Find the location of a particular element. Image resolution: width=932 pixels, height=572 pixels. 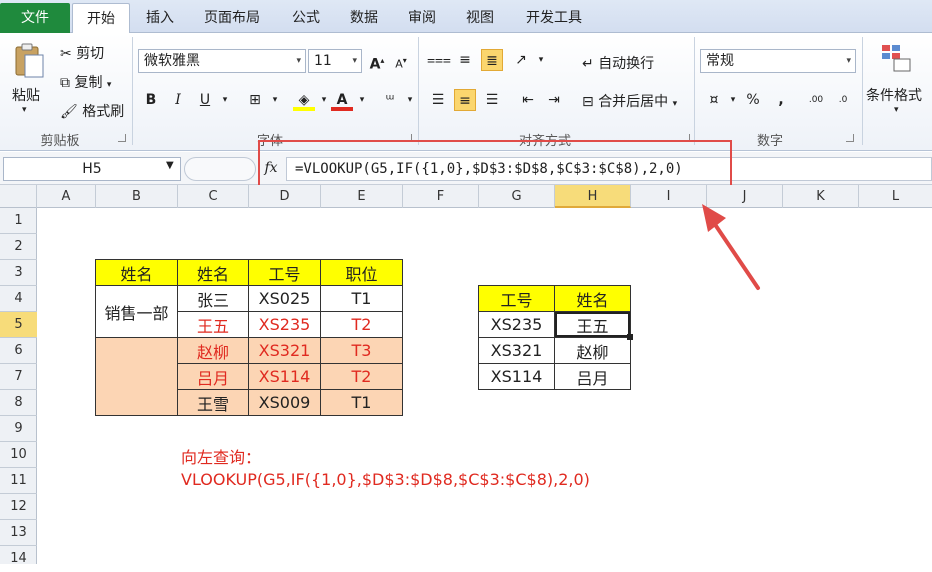

number-dialog-launcher-icon is located at coordinates (850, 138).